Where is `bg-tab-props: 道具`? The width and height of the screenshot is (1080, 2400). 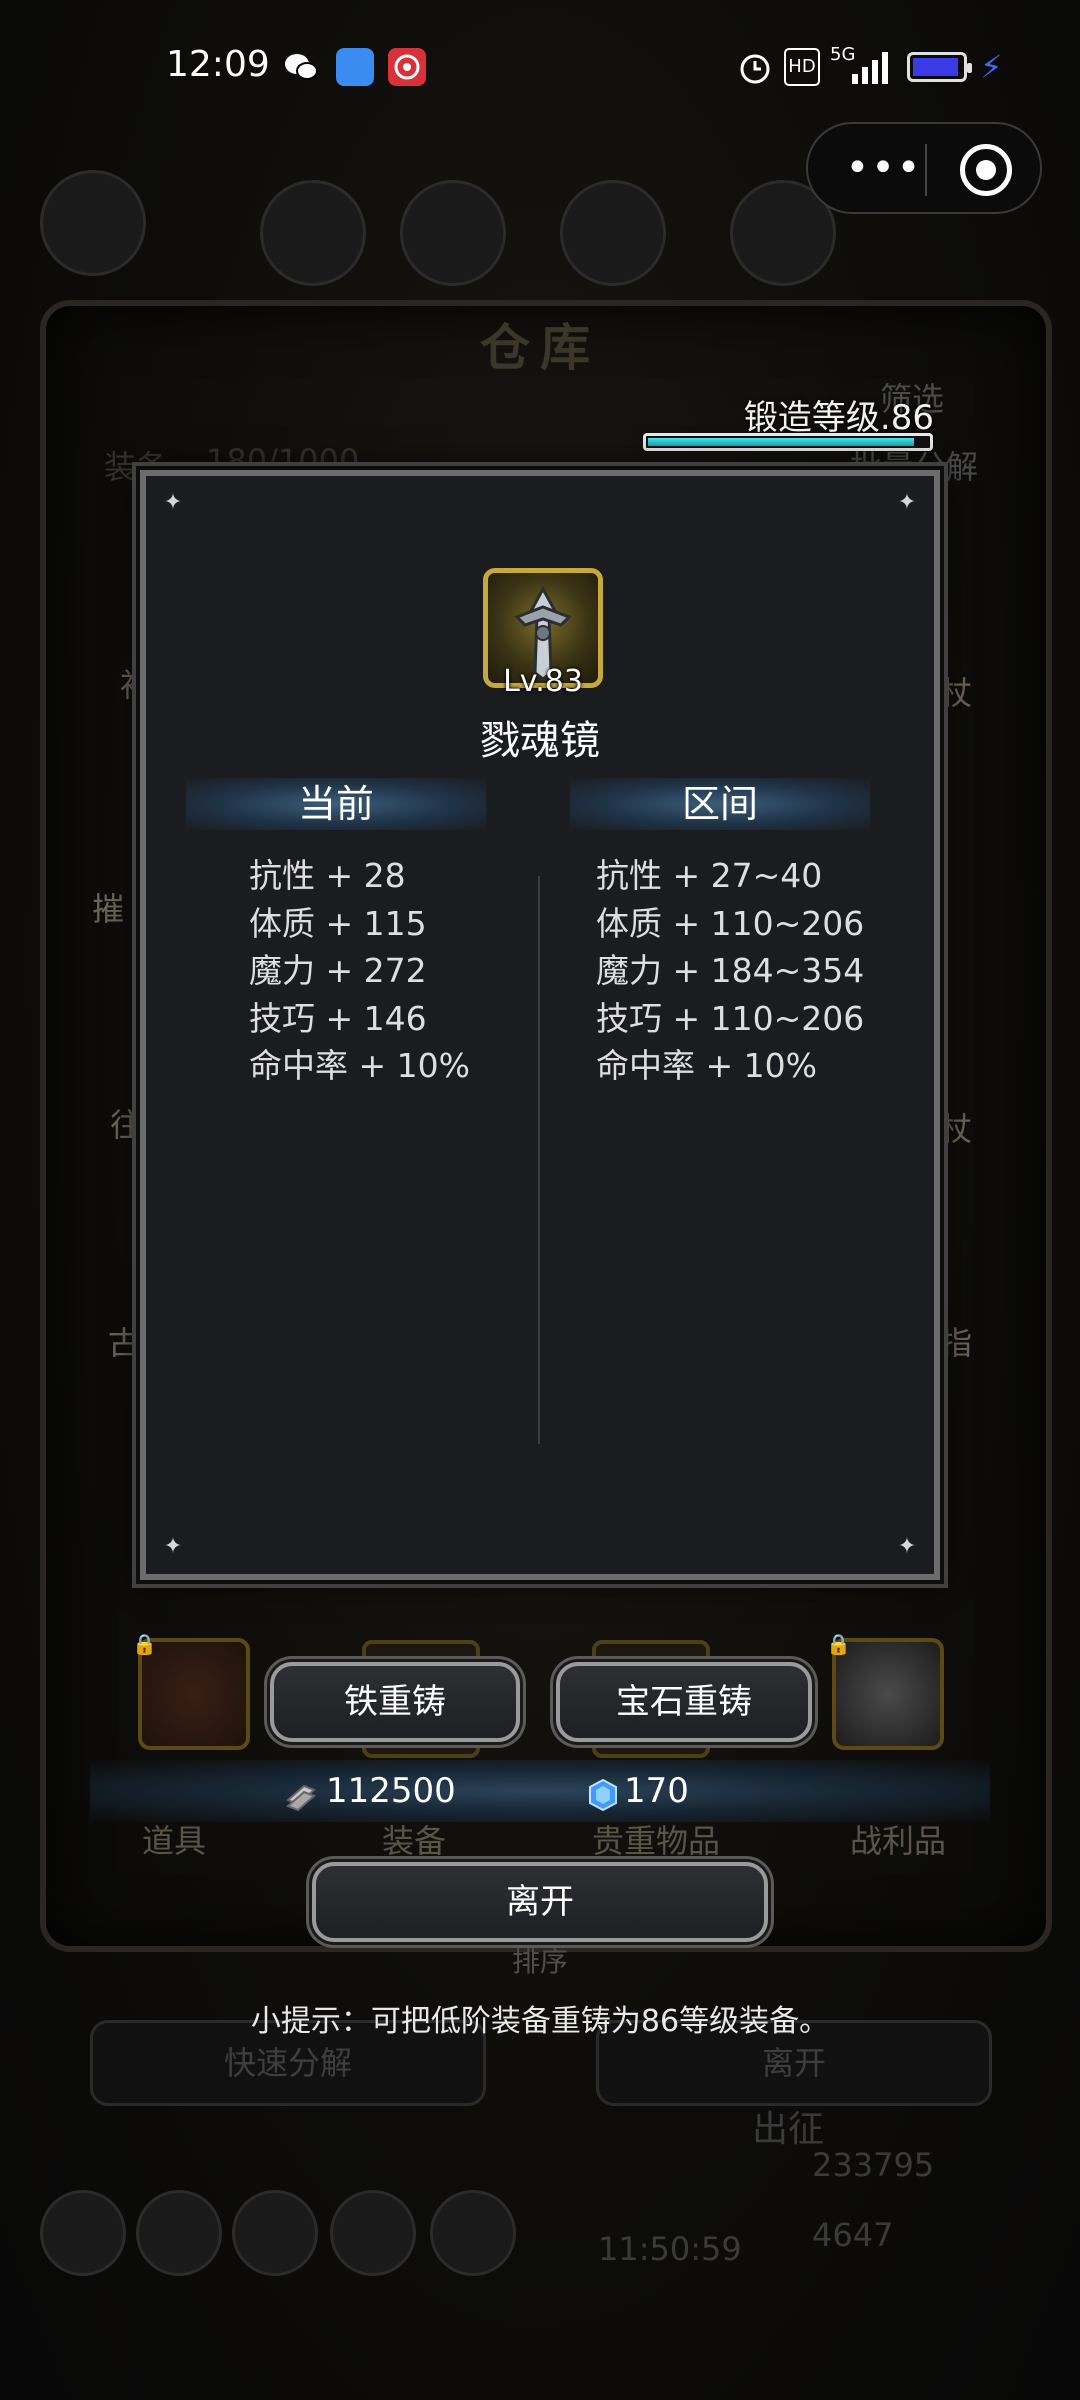 bg-tab-props: 道具 is located at coordinates (174, 1841).